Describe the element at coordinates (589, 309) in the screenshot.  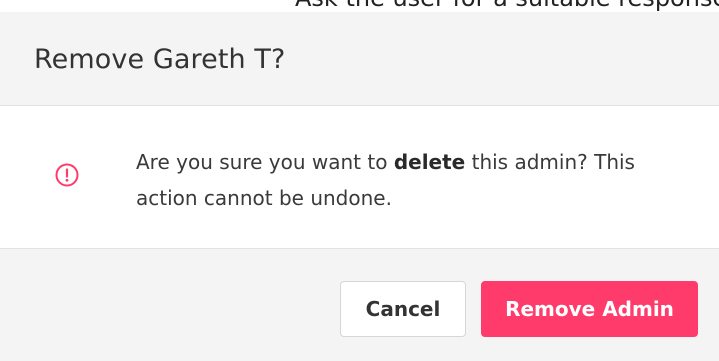
I see `remove-admin-button: Remove Admin` at that location.